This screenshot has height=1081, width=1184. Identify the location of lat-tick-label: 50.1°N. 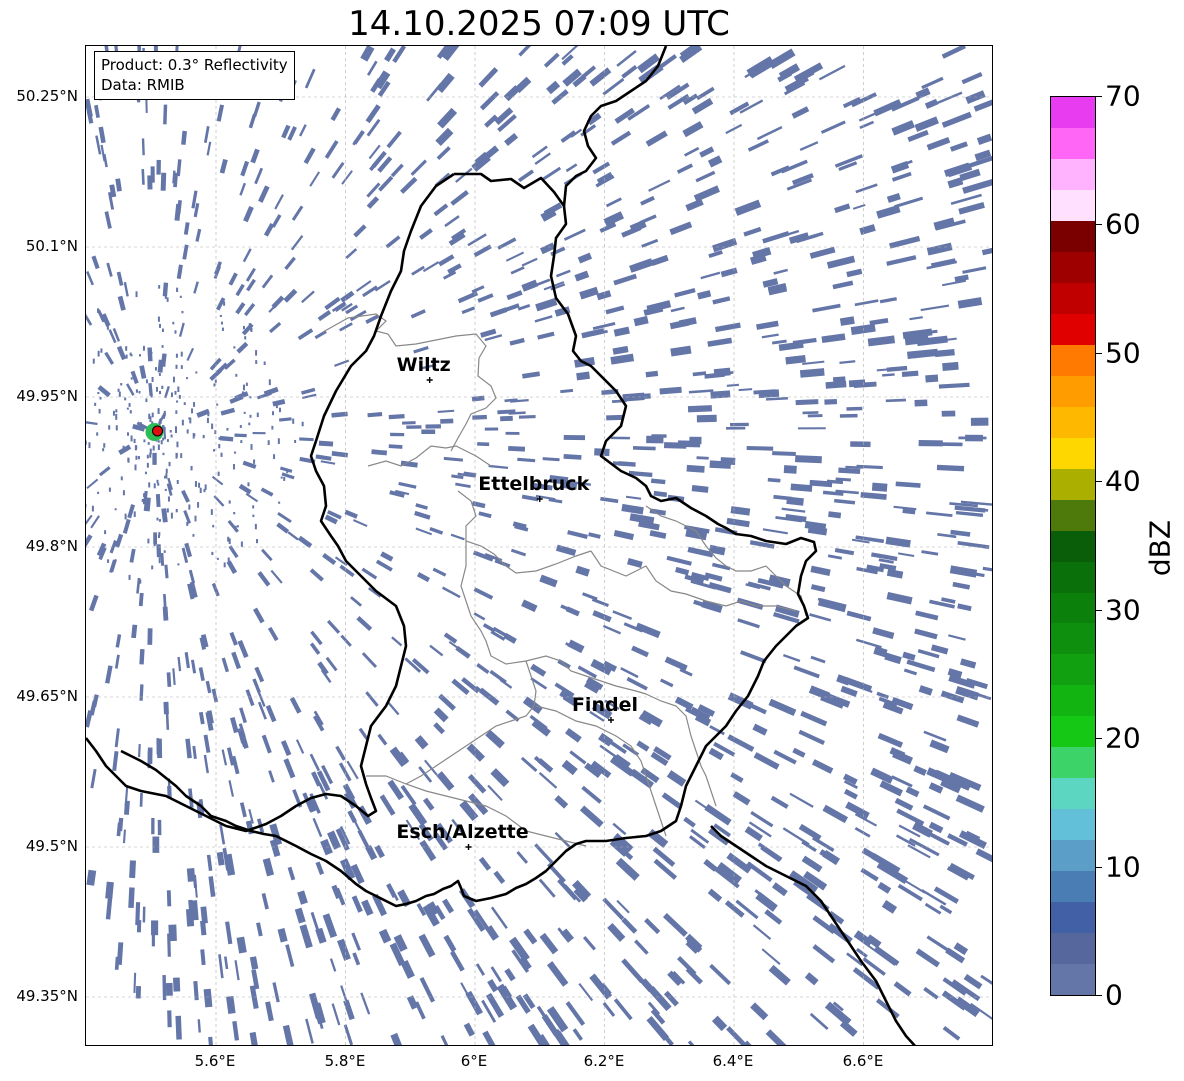
(51, 246).